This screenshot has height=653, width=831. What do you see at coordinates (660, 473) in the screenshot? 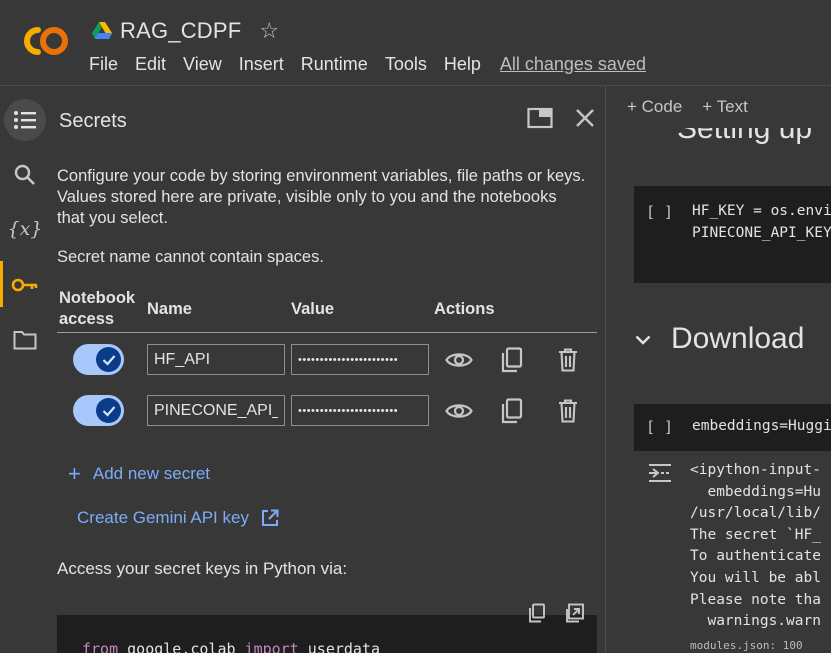
I see `output-options-icon` at bounding box center [660, 473].